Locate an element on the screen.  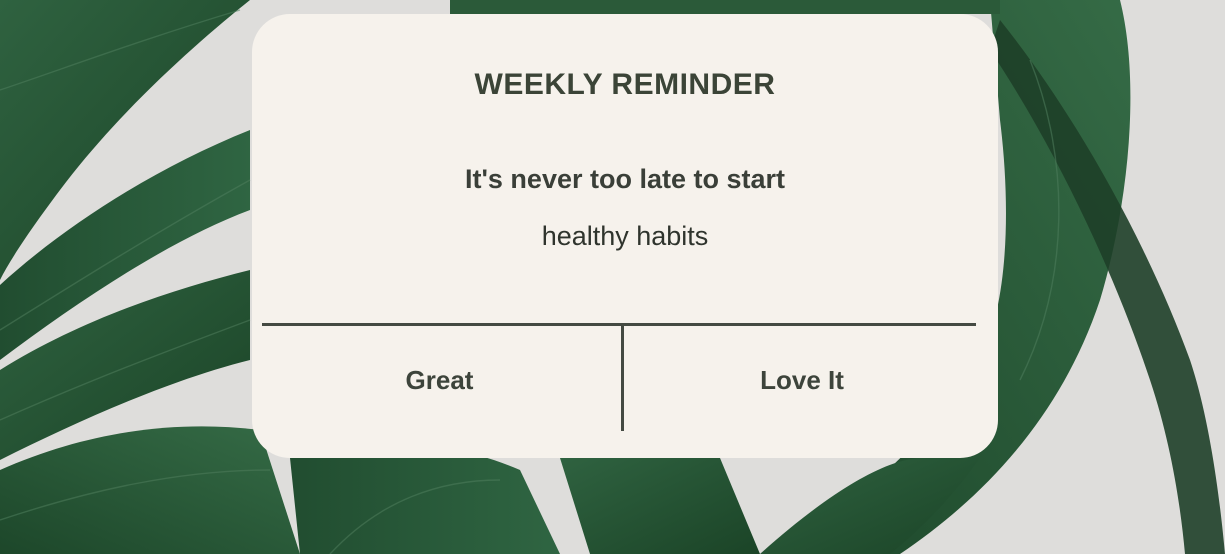
dialog-title: WEEKLY REMINDER is located at coordinates (625, 84).